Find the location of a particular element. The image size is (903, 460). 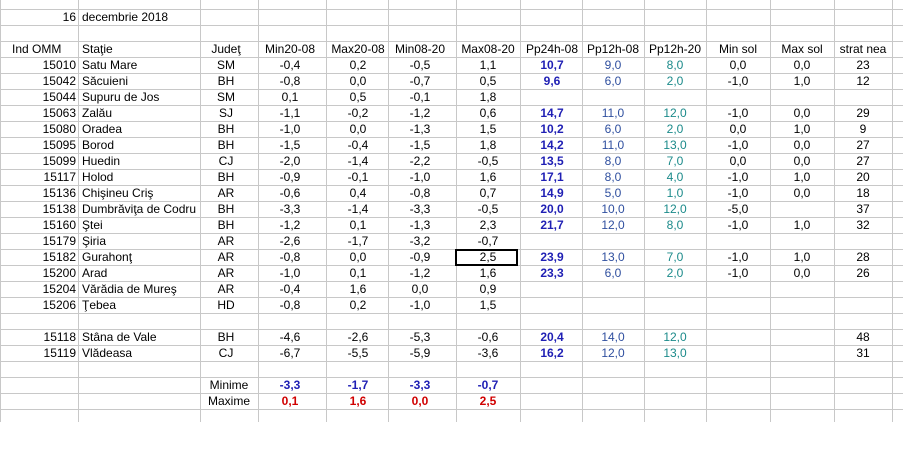

cell-judet-15080: BH is located at coordinates (226, 129).